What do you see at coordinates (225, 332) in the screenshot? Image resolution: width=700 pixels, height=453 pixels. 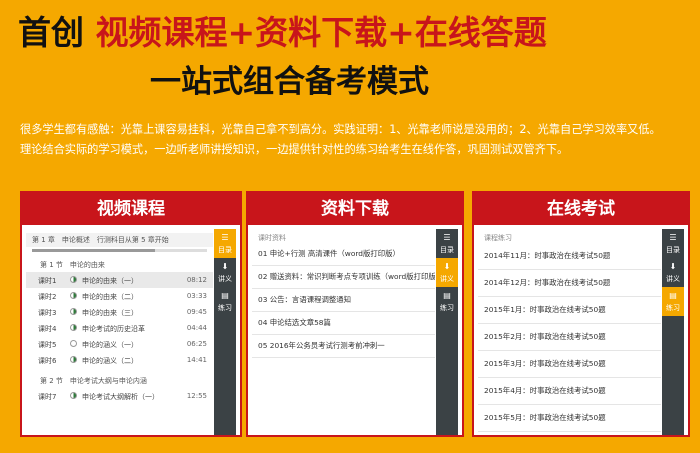 I see `video-sidebar: ☰ 目录 ⬇ 讲义 ▤ 练习` at bounding box center [225, 332].